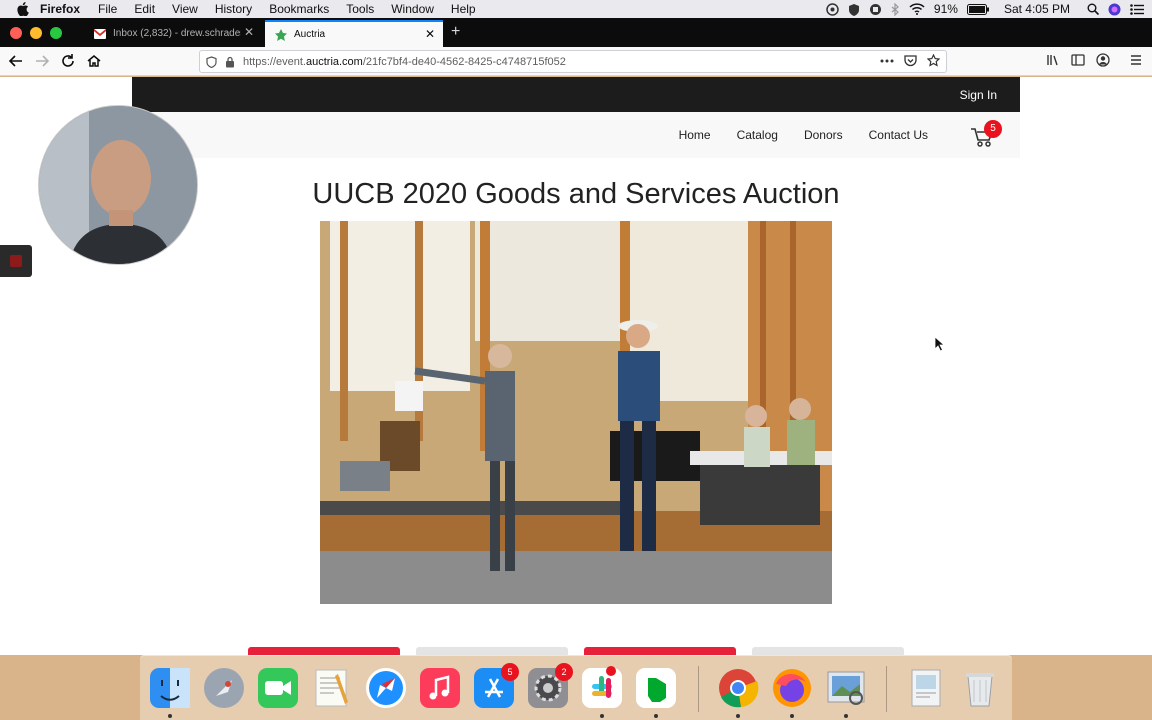  Describe the element at coordinates (455, 32) in the screenshot. I see `new-tab-button: +` at that location.